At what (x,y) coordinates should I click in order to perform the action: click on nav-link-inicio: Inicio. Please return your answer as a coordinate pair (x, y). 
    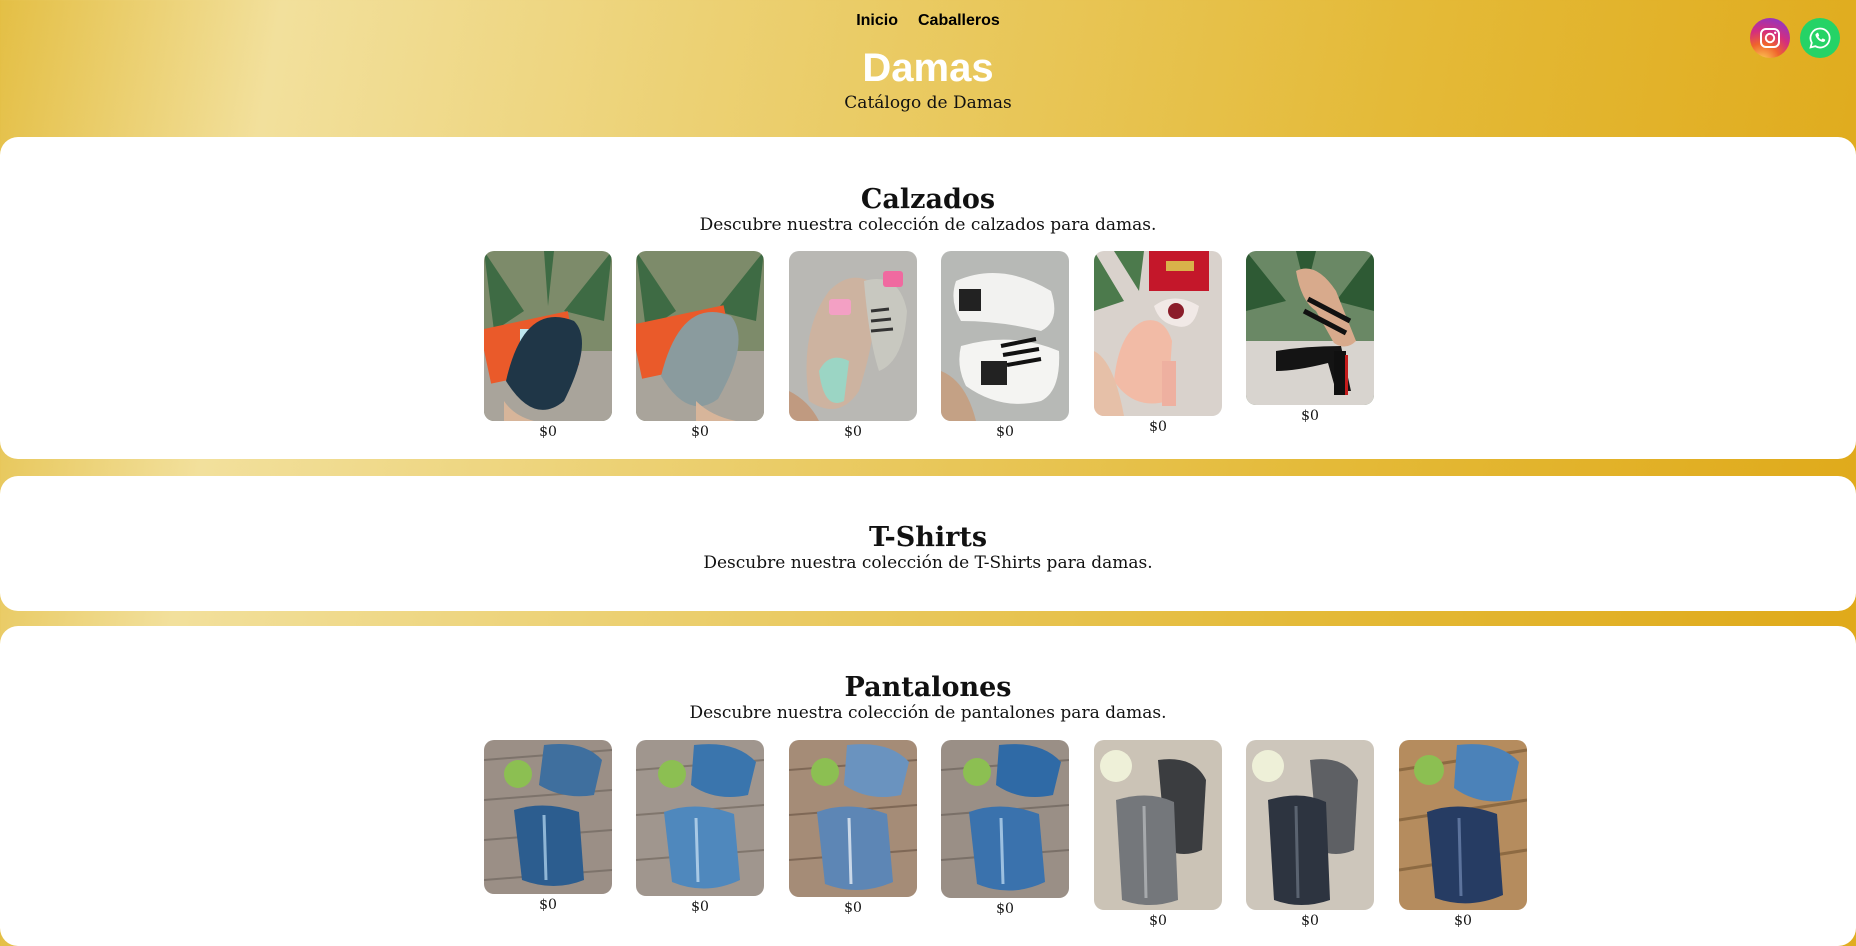
    Looking at the image, I should click on (877, 21).